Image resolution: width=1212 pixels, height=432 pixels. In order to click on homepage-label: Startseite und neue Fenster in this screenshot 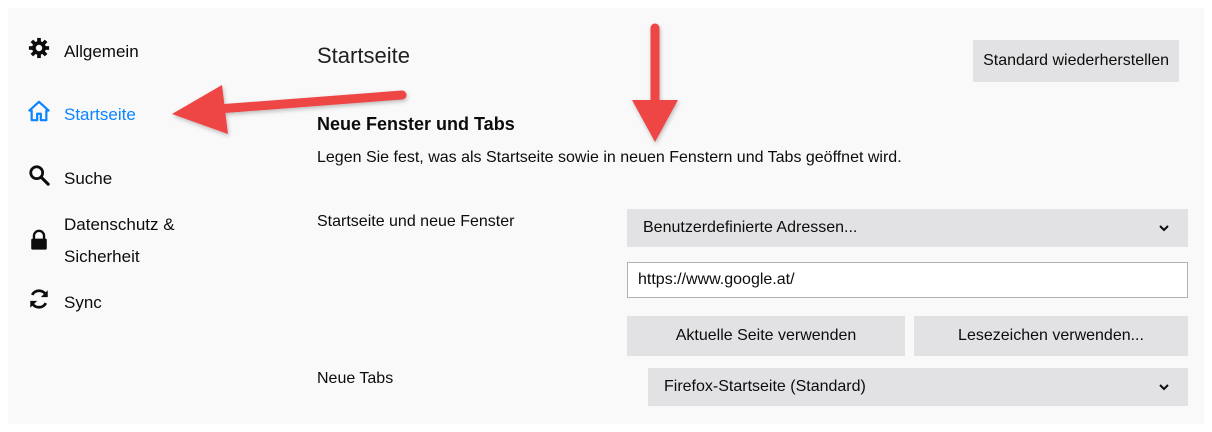, I will do `click(416, 221)`.